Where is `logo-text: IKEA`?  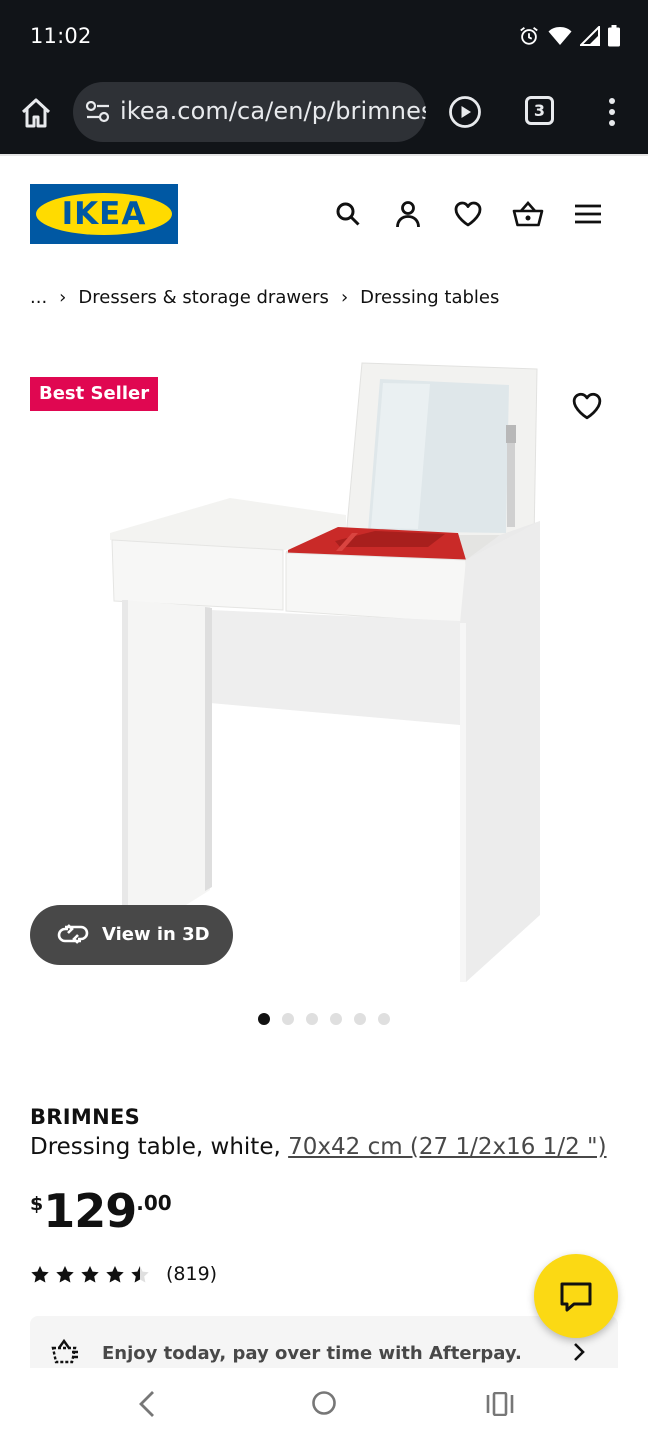 logo-text: IKEA is located at coordinates (104, 214).